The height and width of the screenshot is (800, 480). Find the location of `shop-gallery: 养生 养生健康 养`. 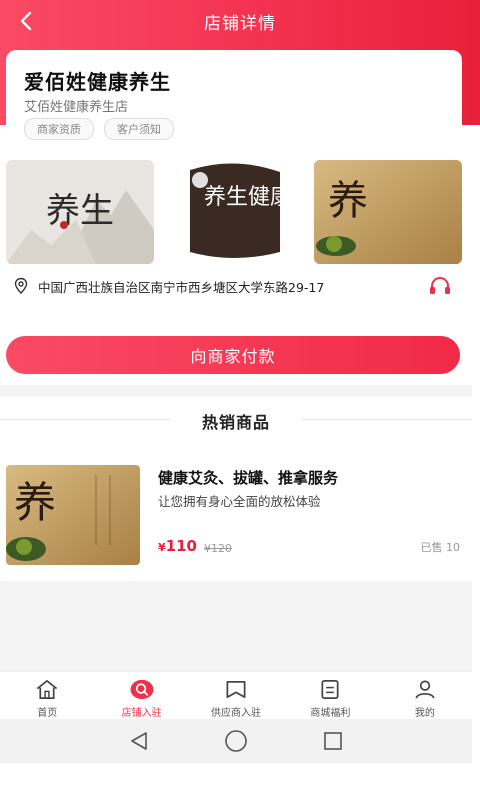

shop-gallery: 养生 养生健康 养 is located at coordinates (235, 212).